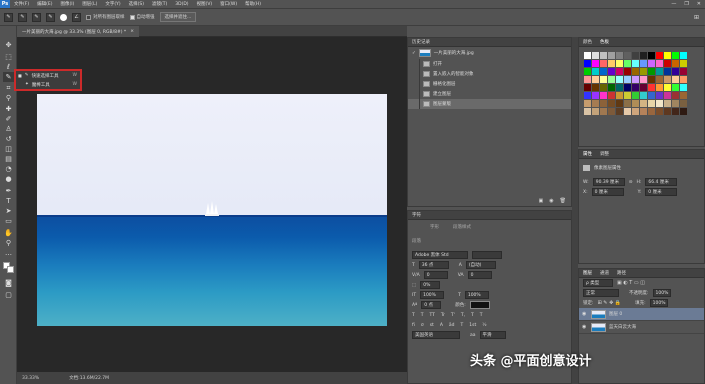 This screenshot has height=384, width=705. Describe the element at coordinates (563, 201) in the screenshot. I see `trash-icon: 🗑` at that location.